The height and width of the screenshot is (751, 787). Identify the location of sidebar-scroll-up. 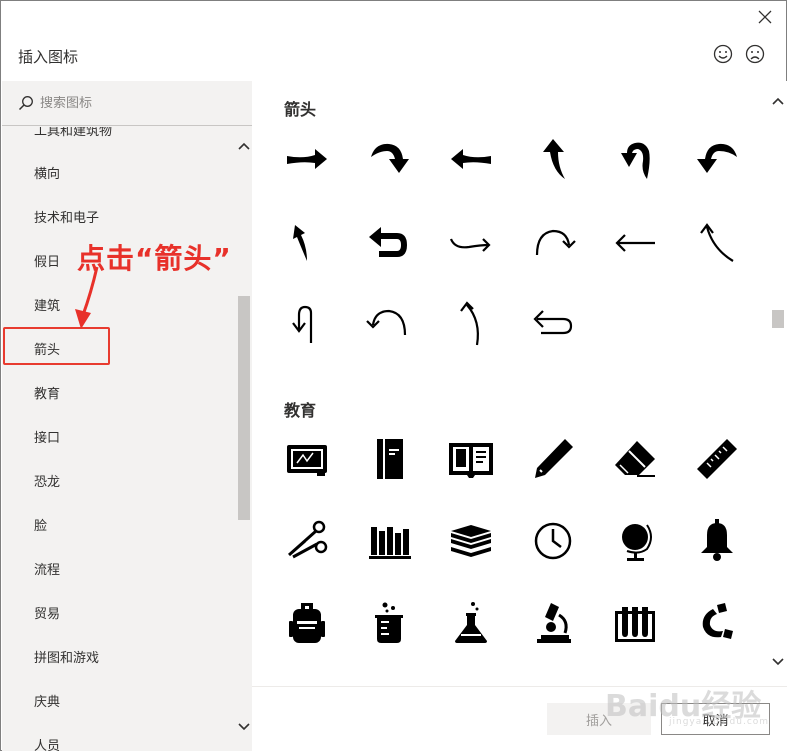
(244, 146).